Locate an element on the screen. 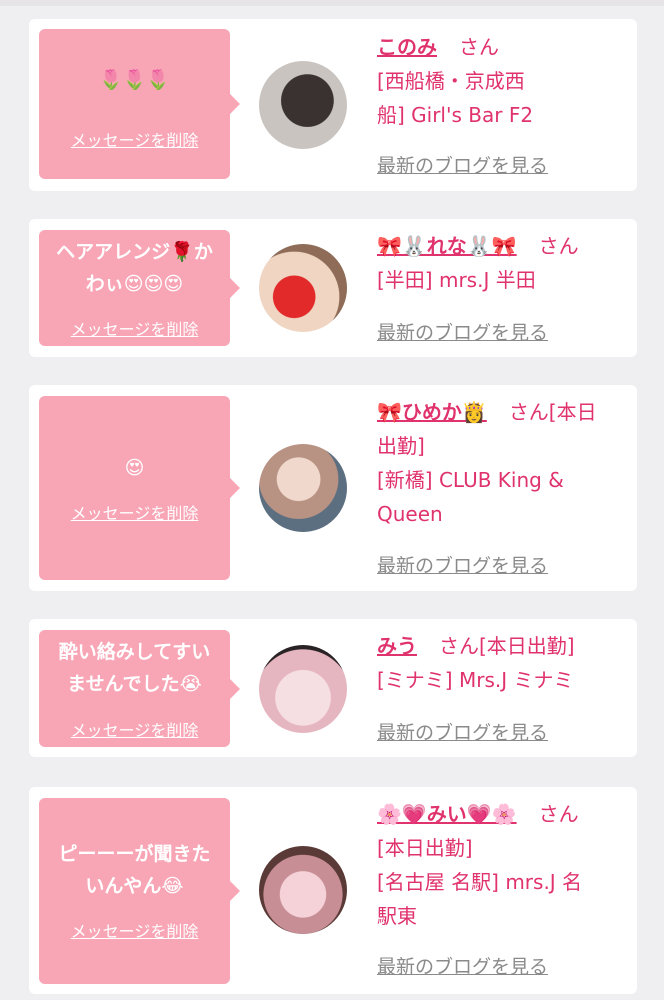  sender-info: 🎀ひめか👸 さん[本日 出勤] [新橋] CLUB King & Queen is located at coordinates (501, 463).